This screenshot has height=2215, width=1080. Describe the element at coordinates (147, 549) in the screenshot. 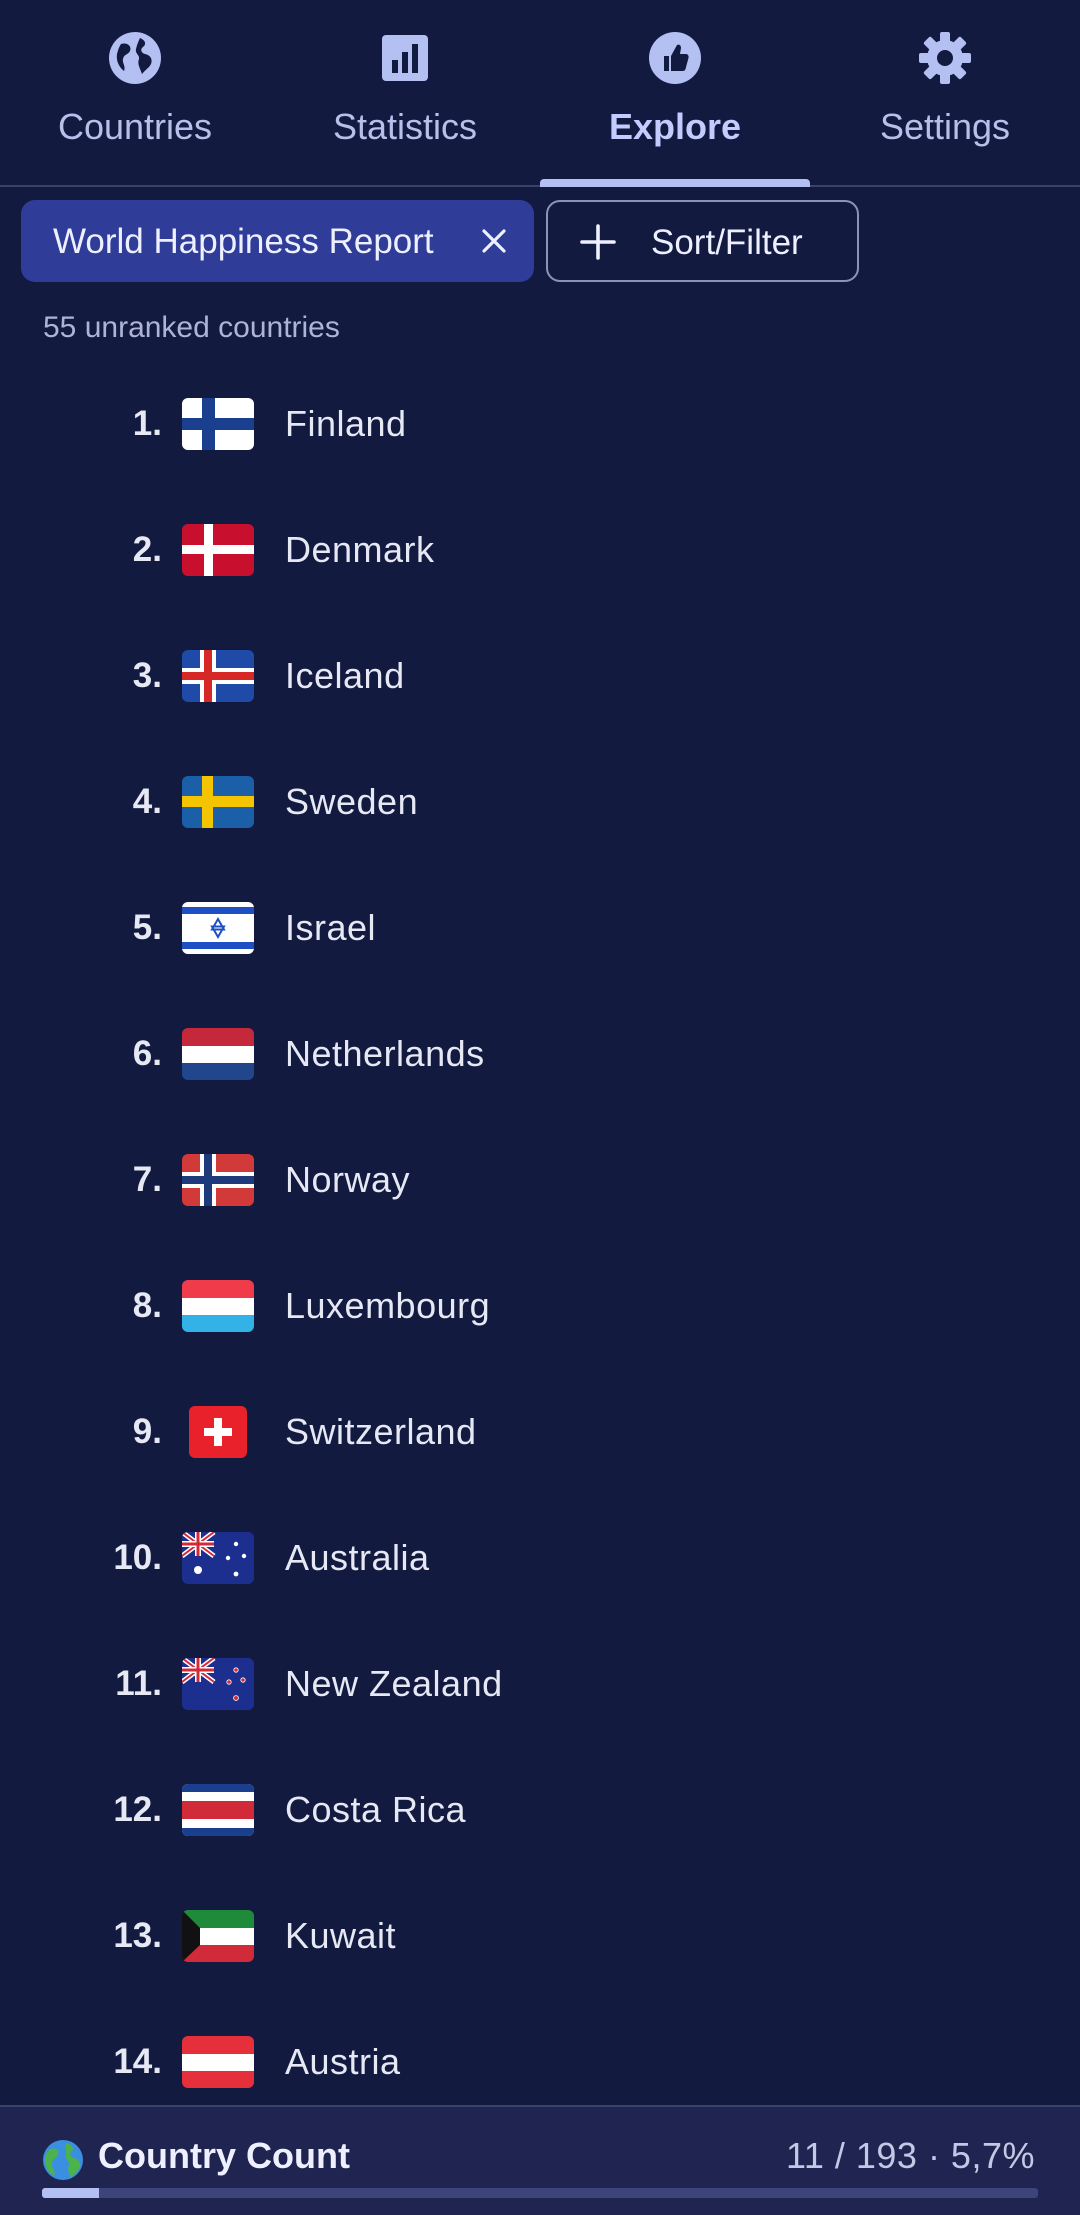

I see `rank-number: 2.` at that location.